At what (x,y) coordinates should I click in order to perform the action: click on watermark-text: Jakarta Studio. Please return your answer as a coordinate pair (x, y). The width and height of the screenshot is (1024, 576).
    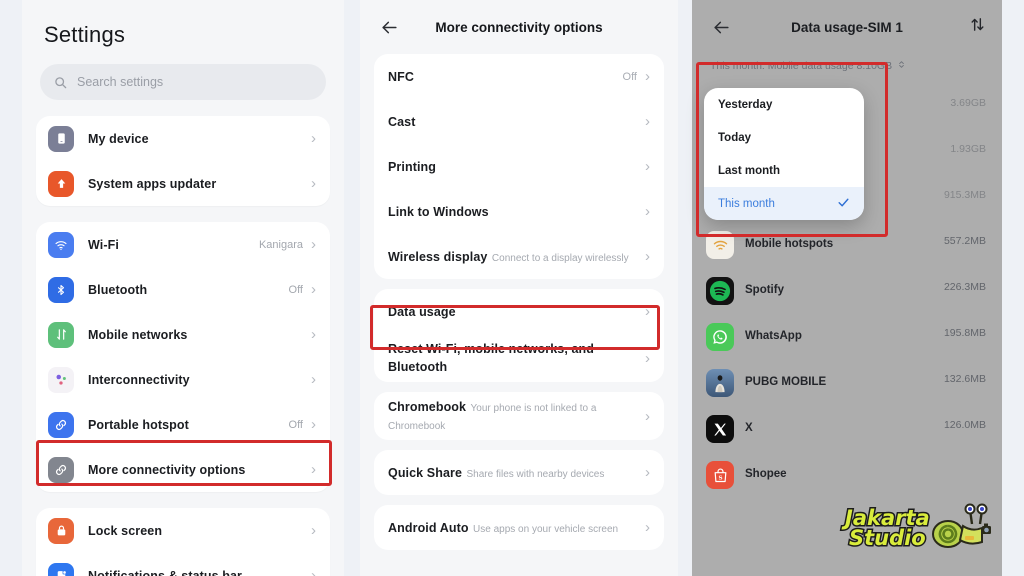
    Looking at the image, I should click on (888, 528).